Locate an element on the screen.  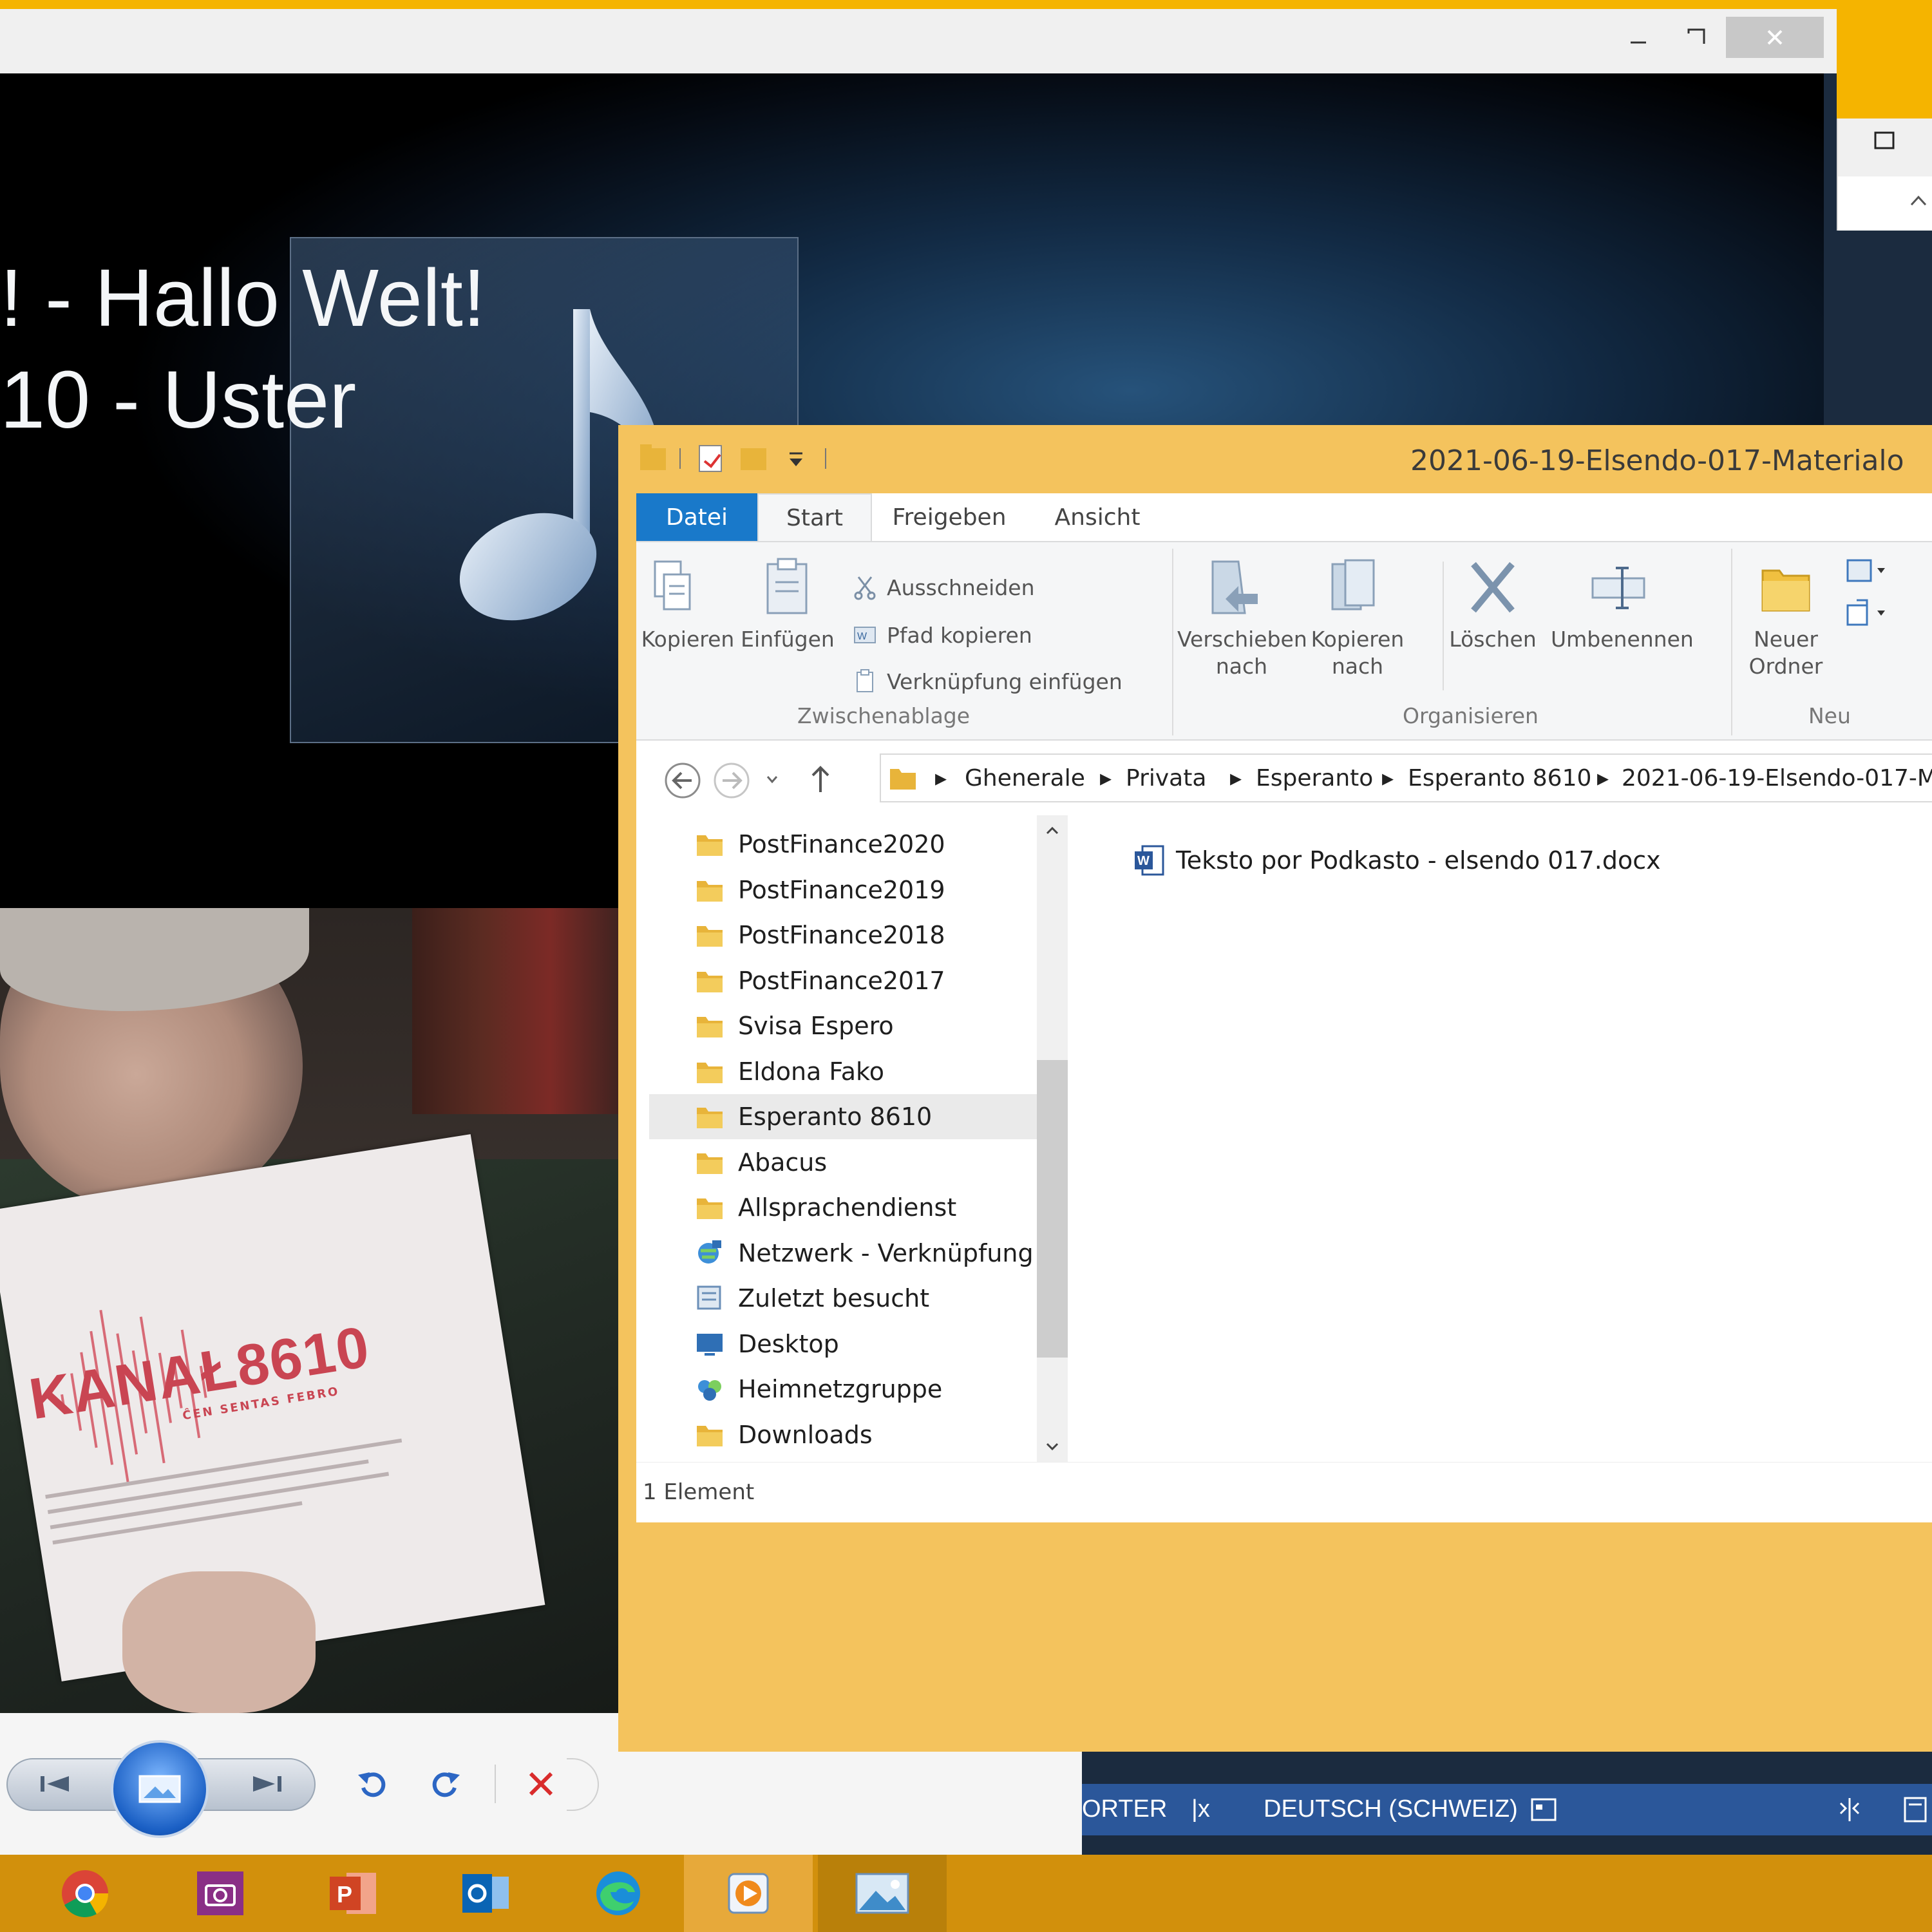
maximize-button is located at coordinates (1696, 38).